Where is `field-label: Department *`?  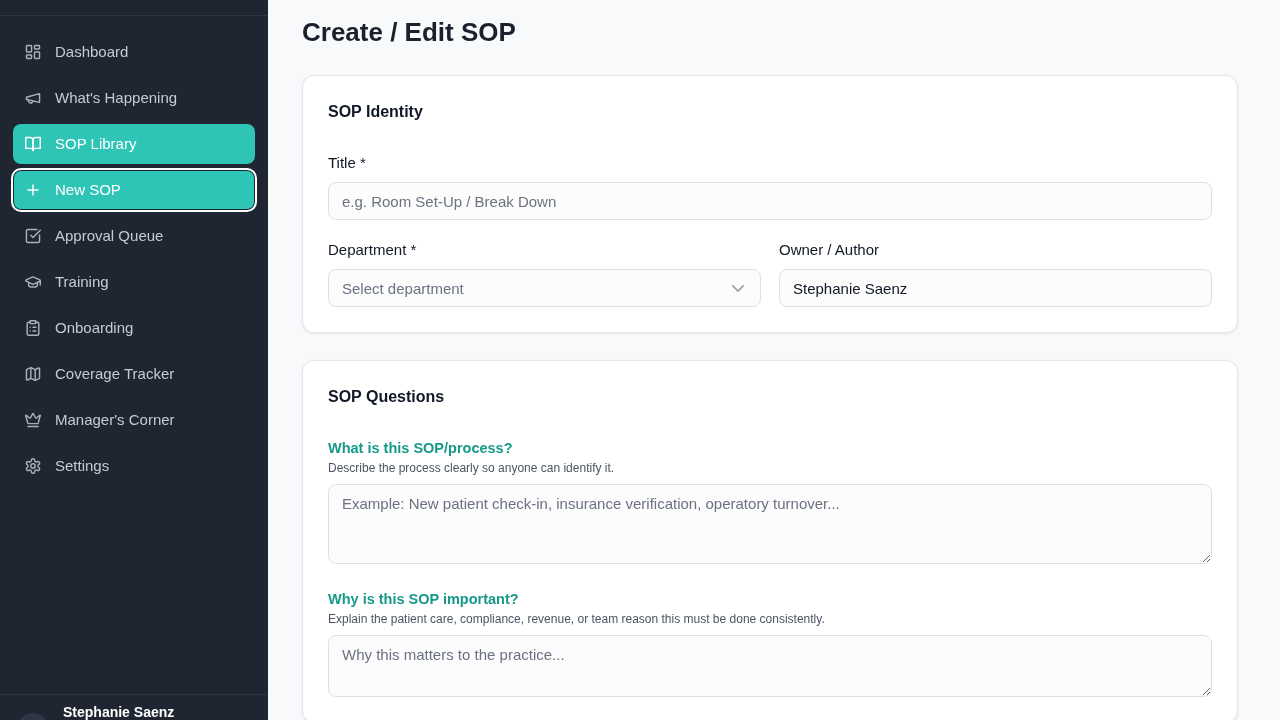
field-label: Department * is located at coordinates (373, 250).